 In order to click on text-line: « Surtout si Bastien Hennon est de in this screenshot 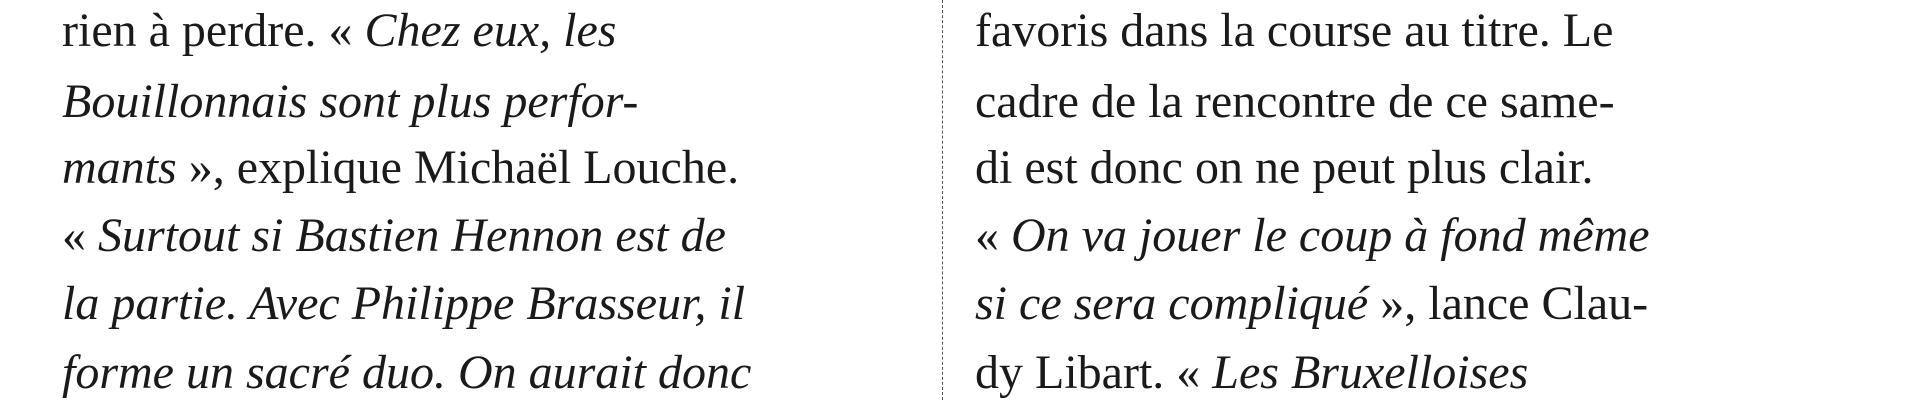, I will do `click(394, 235)`.